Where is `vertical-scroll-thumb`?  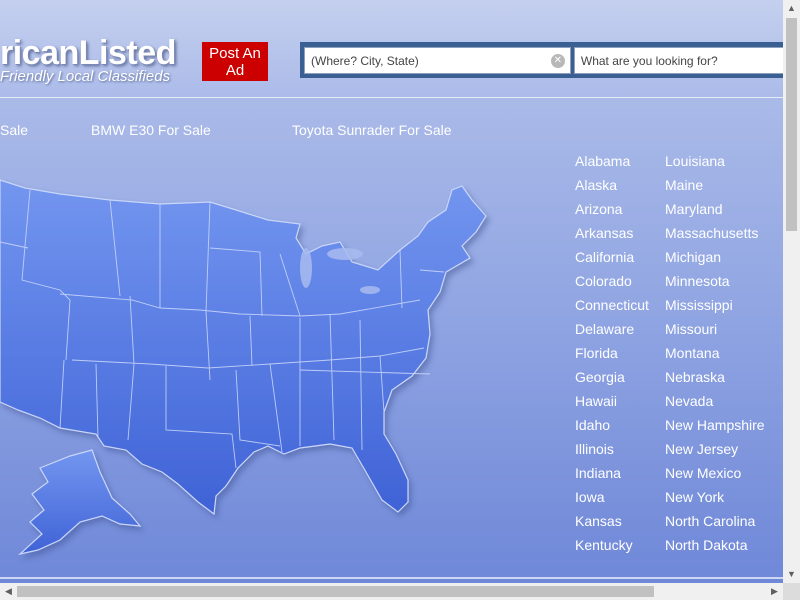 vertical-scroll-thumb is located at coordinates (791, 124).